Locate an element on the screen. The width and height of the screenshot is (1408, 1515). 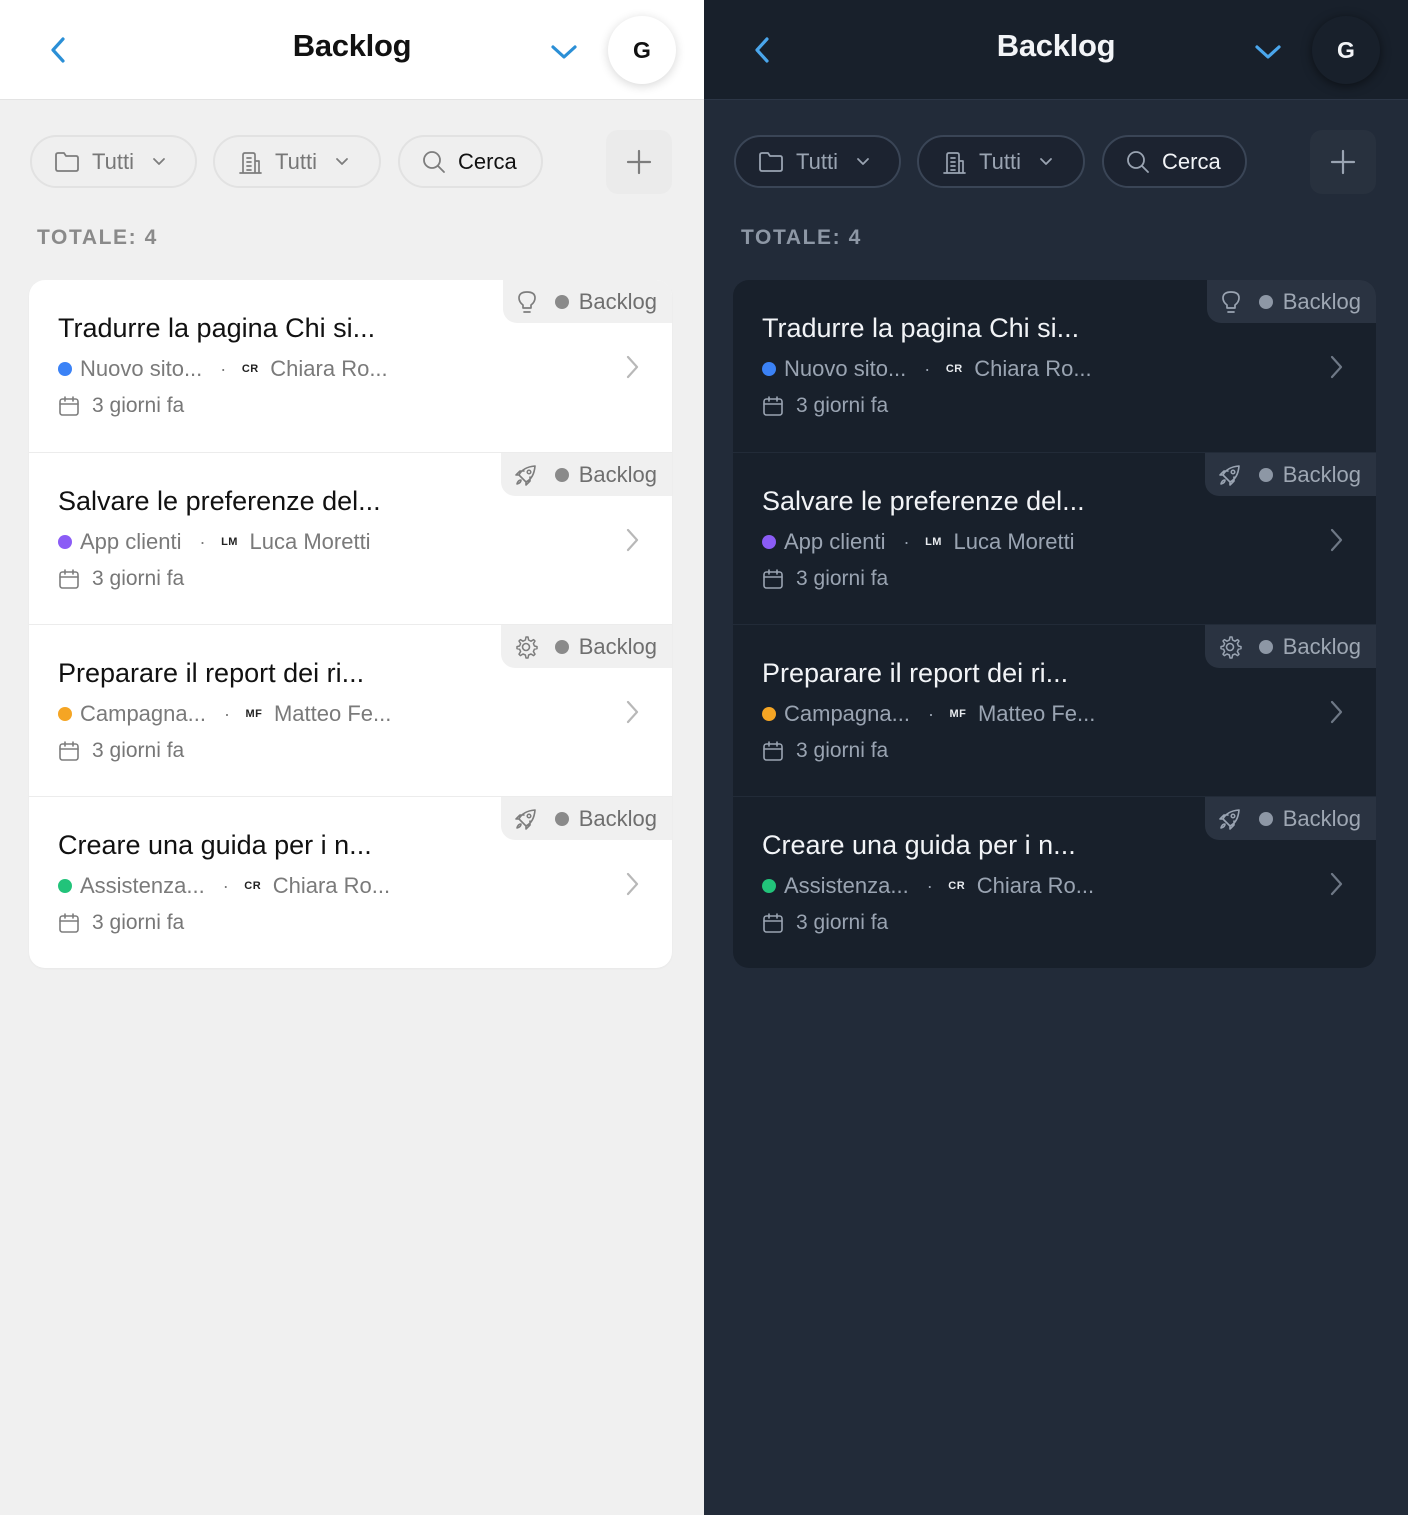
search-icon is located at coordinates (434, 162).